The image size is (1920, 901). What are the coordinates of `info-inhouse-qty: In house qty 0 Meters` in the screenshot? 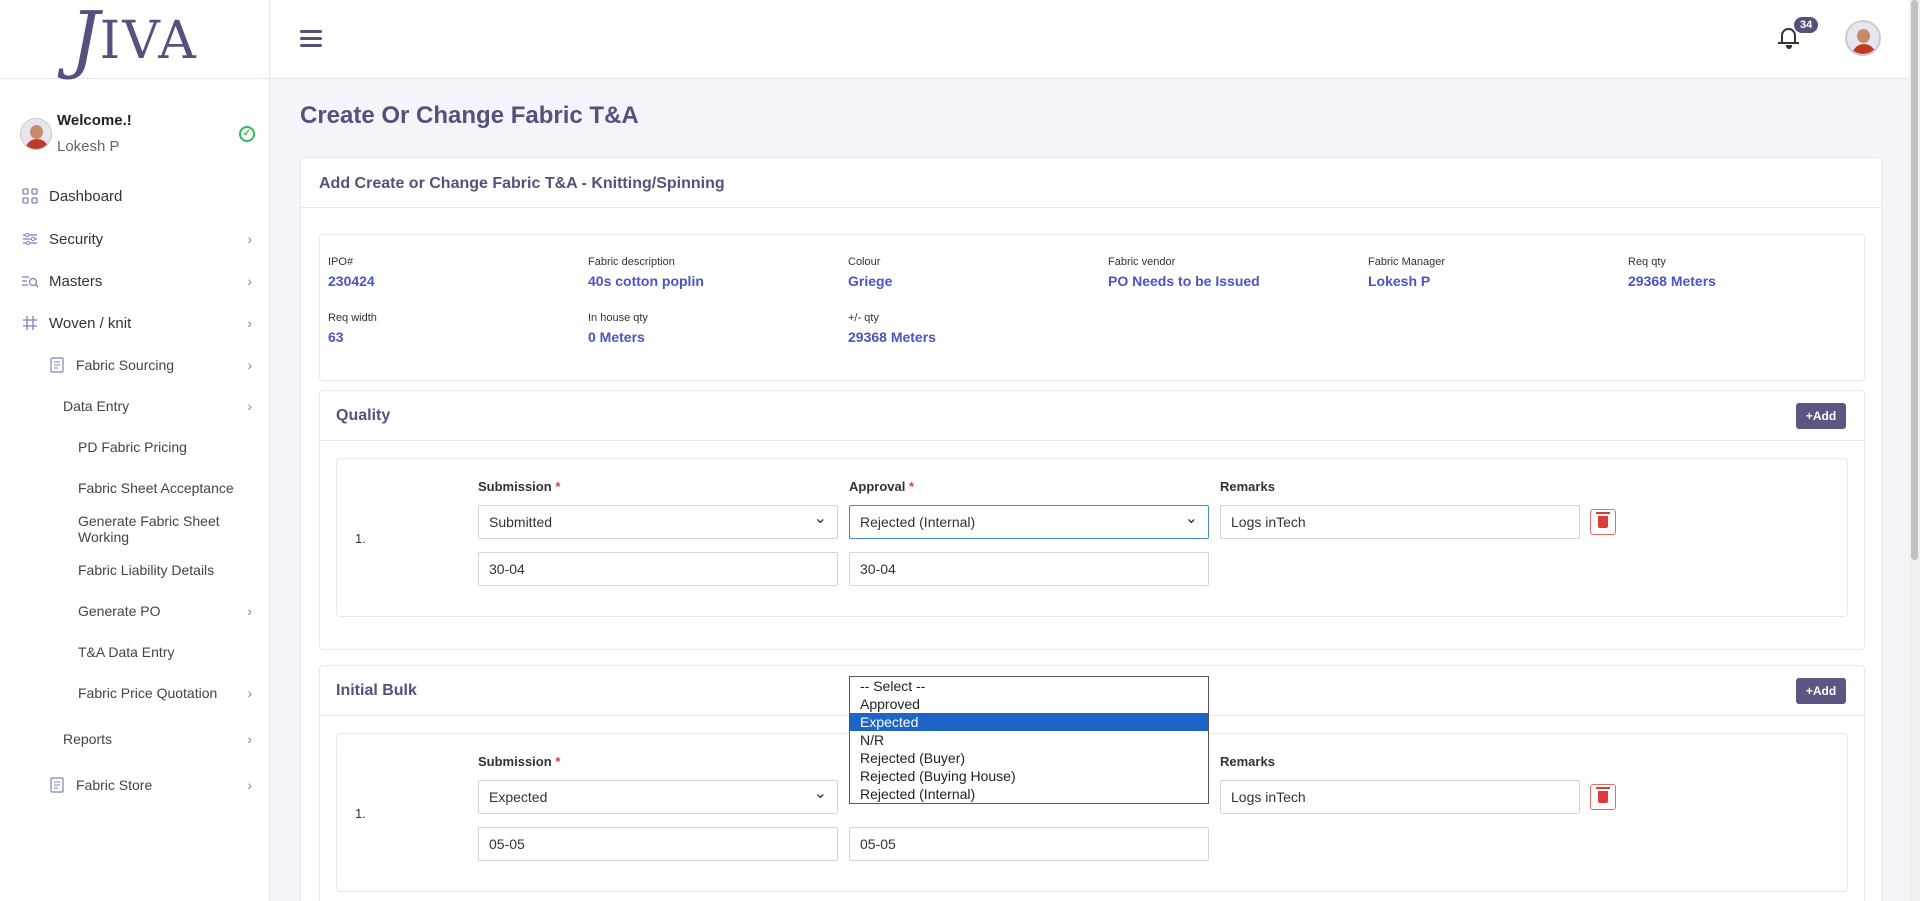 It's located at (618, 328).